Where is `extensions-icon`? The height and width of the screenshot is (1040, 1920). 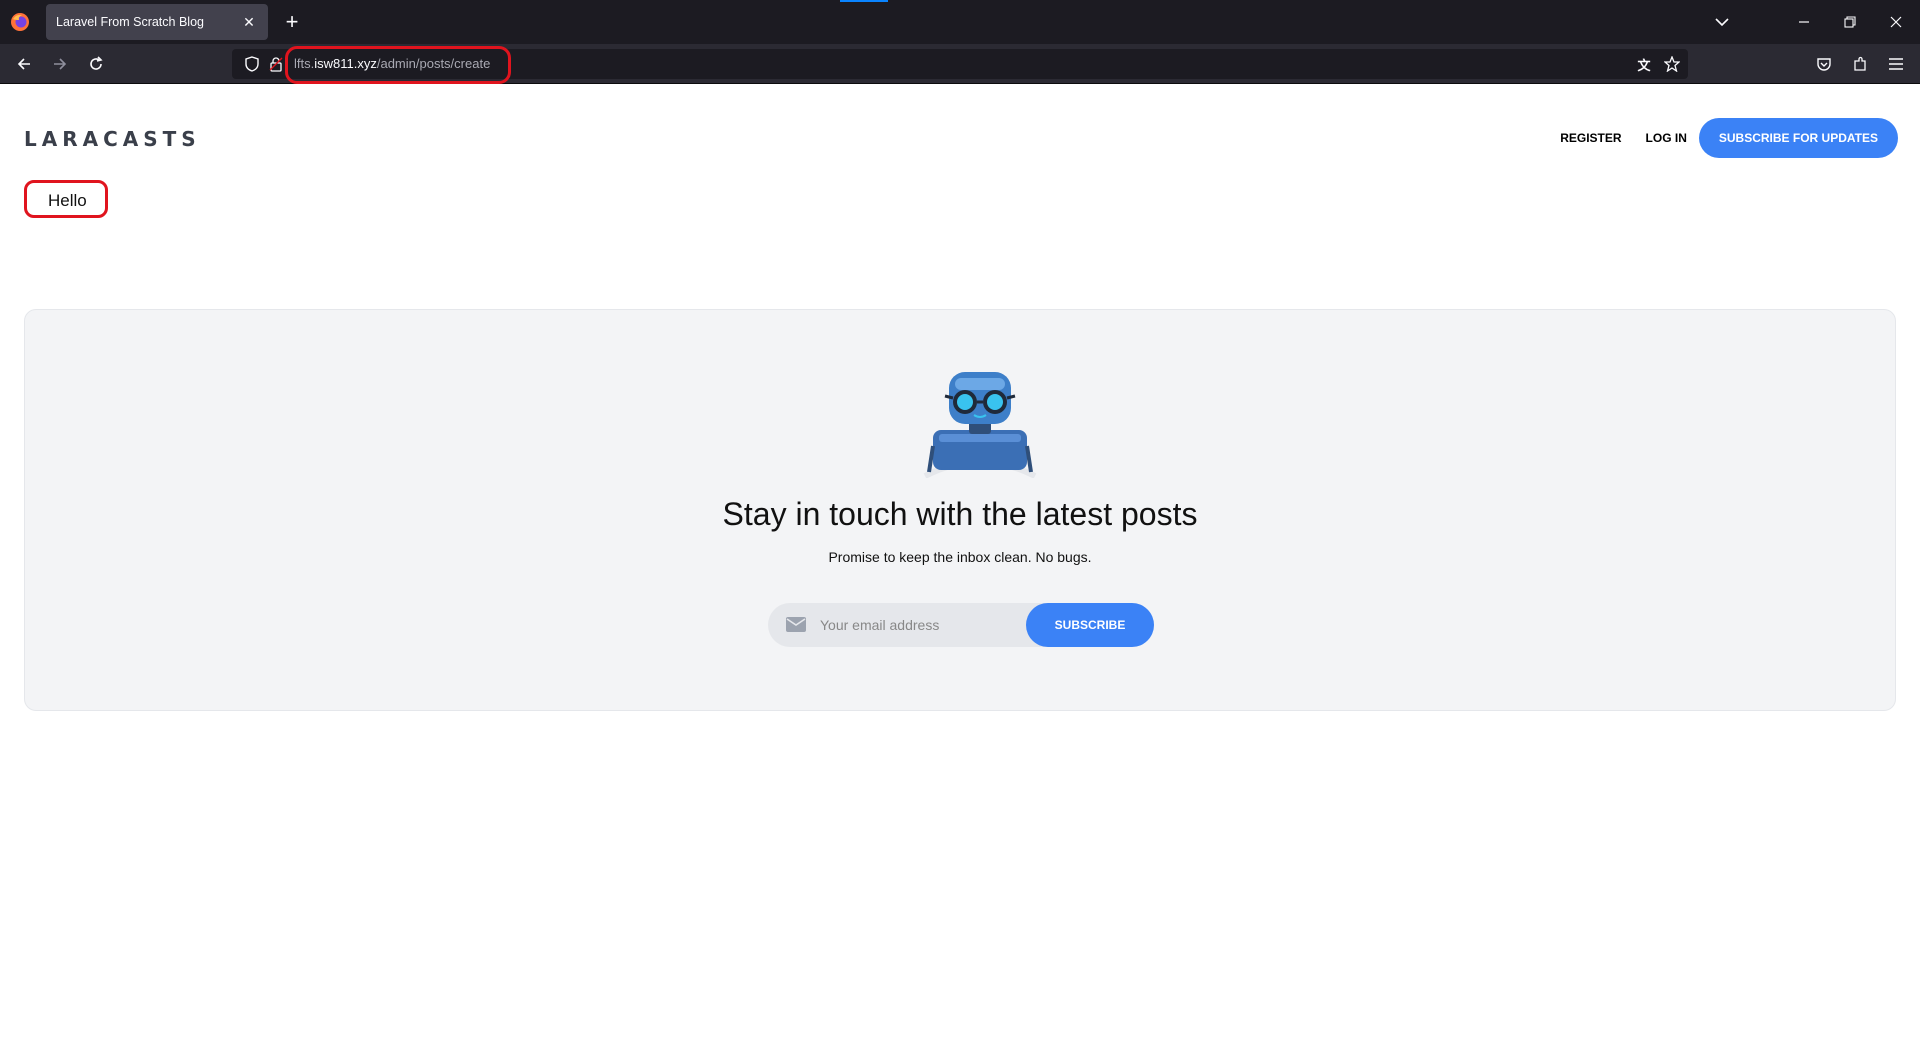 extensions-icon is located at coordinates (1860, 64).